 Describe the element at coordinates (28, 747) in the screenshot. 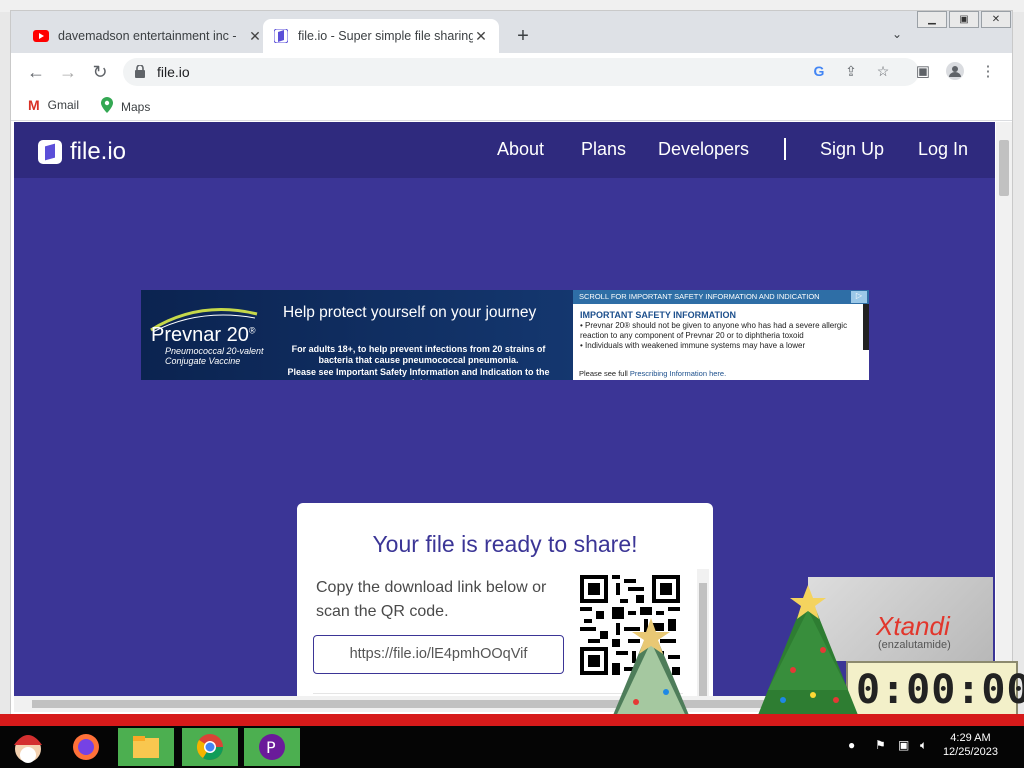

I see `start-button` at that location.